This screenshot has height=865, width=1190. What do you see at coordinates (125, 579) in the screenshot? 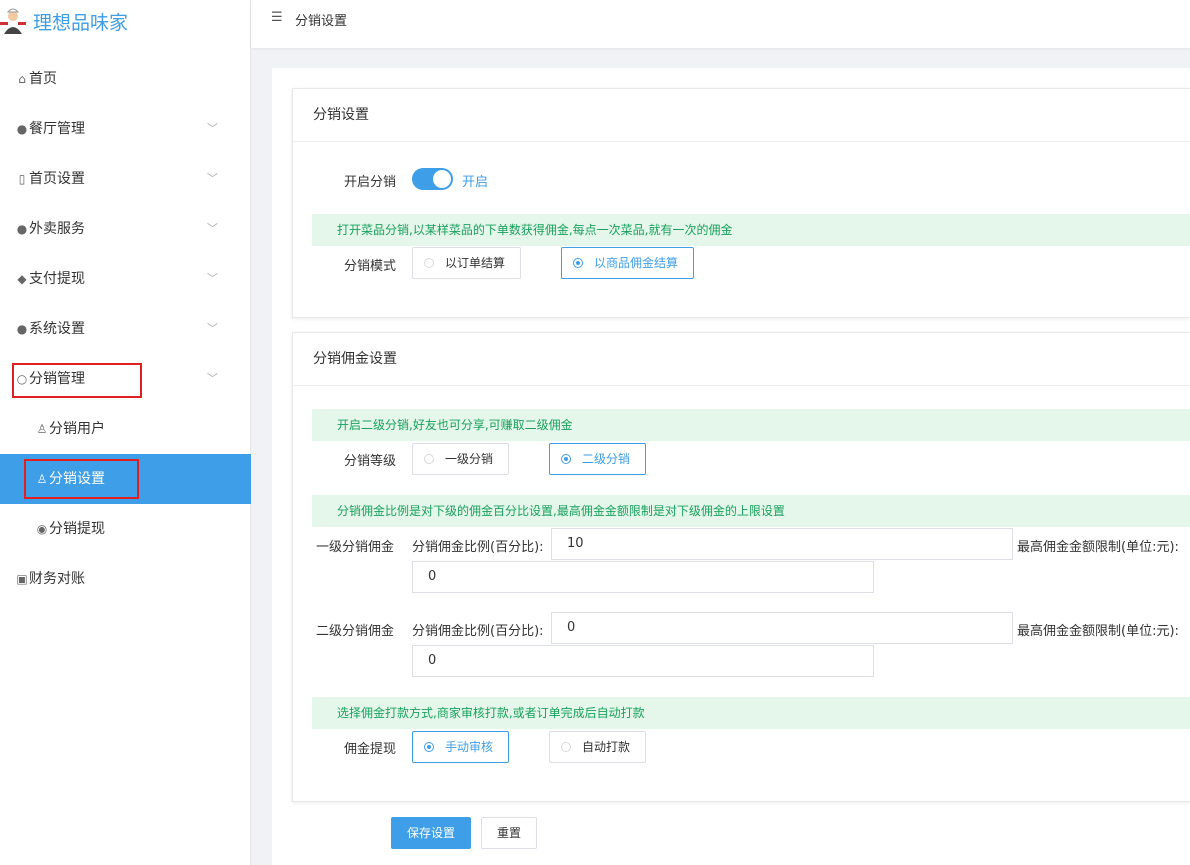
I see `sidebar-item-finance: ▣ 财务对账` at bounding box center [125, 579].